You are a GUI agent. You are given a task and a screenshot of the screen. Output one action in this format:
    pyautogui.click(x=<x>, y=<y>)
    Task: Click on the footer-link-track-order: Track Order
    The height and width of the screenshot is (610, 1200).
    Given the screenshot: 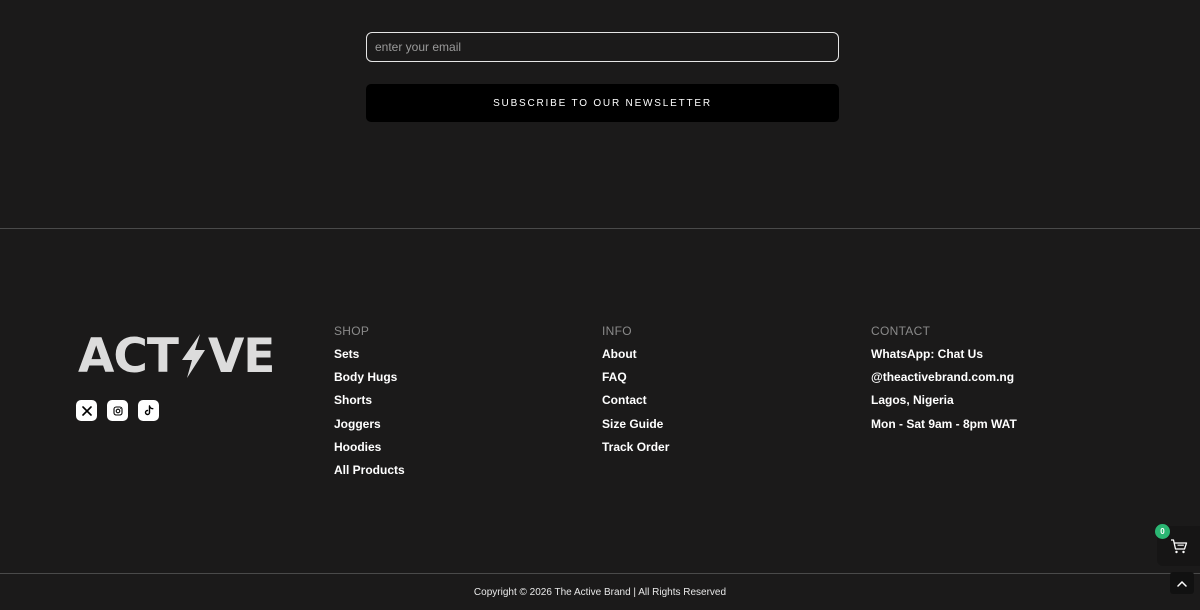 What is the action you would take?
    pyautogui.click(x=635, y=451)
    